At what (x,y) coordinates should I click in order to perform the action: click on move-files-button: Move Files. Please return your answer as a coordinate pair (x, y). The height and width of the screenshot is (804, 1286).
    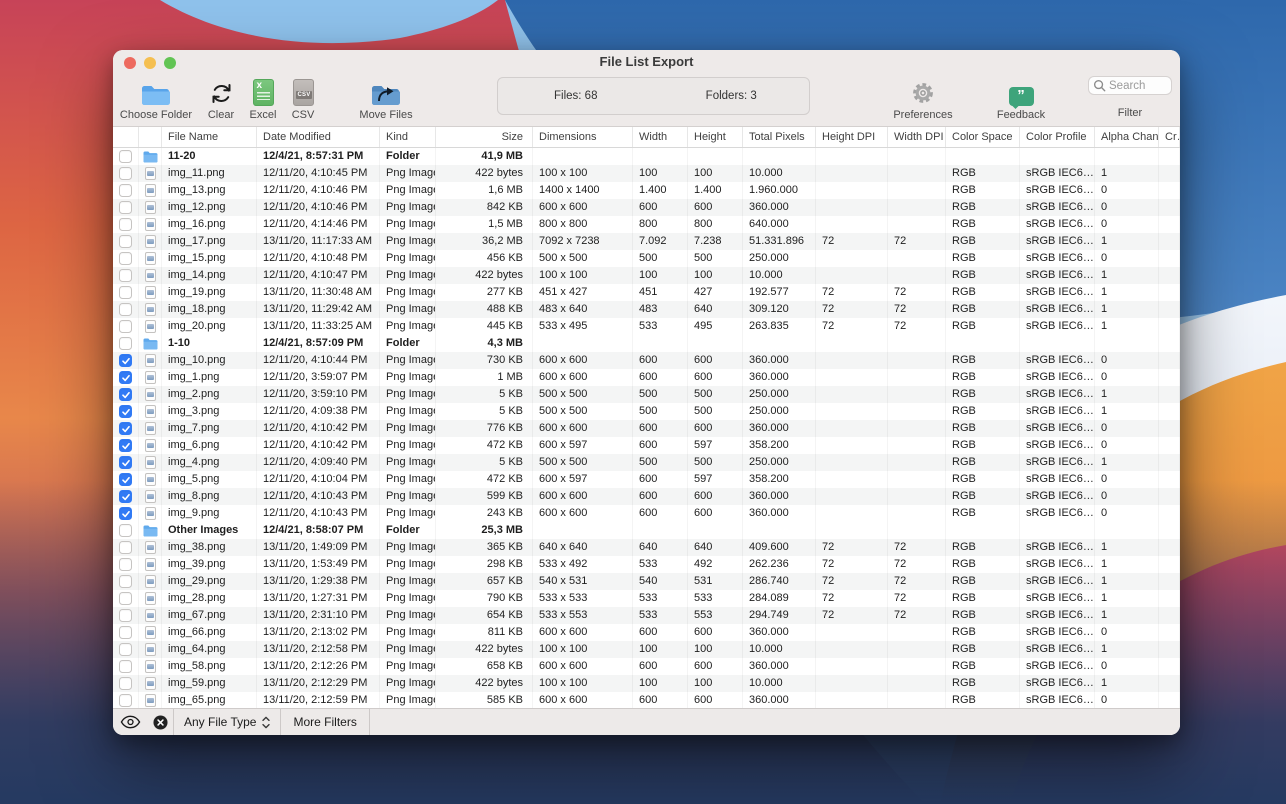
    Looking at the image, I should click on (386, 98).